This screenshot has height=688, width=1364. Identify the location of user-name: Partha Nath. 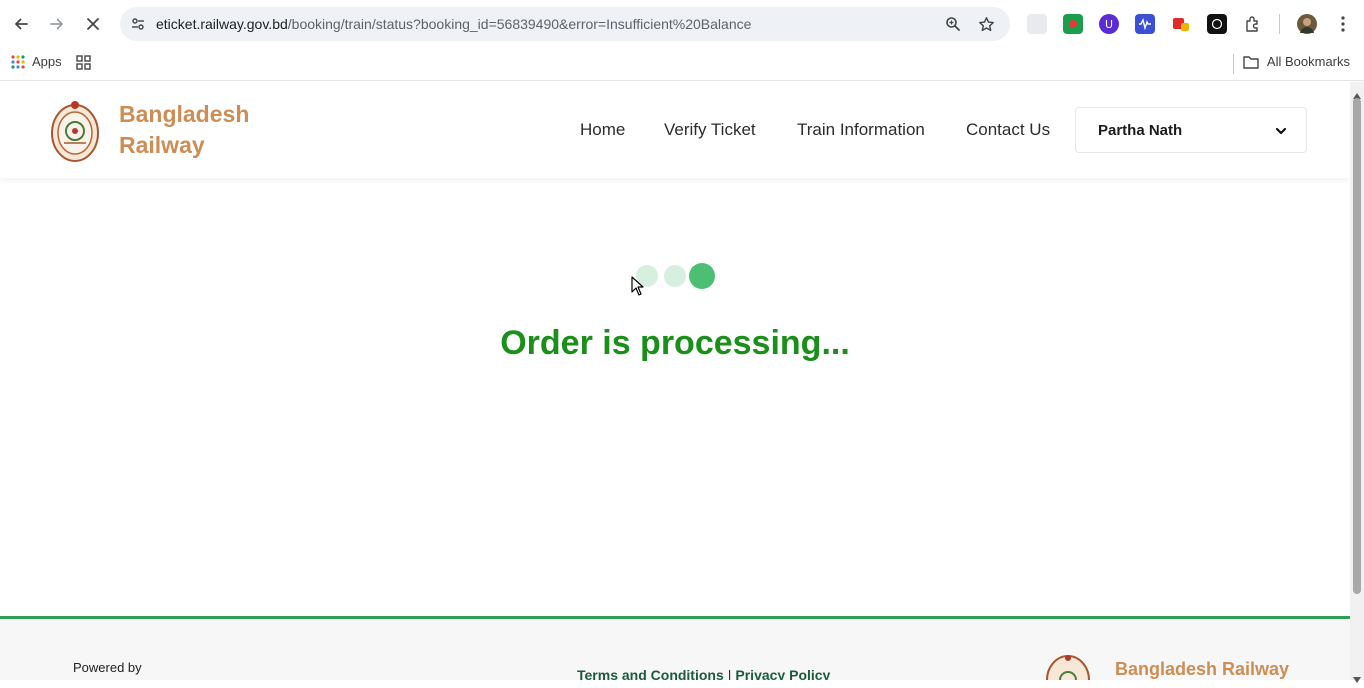
(1140, 130).